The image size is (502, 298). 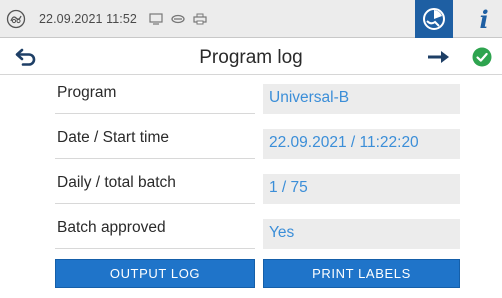 What do you see at coordinates (257, 141) in the screenshot?
I see `row-date-start-time: Date / Start time 22.09.2021 / 11:22:20` at bounding box center [257, 141].